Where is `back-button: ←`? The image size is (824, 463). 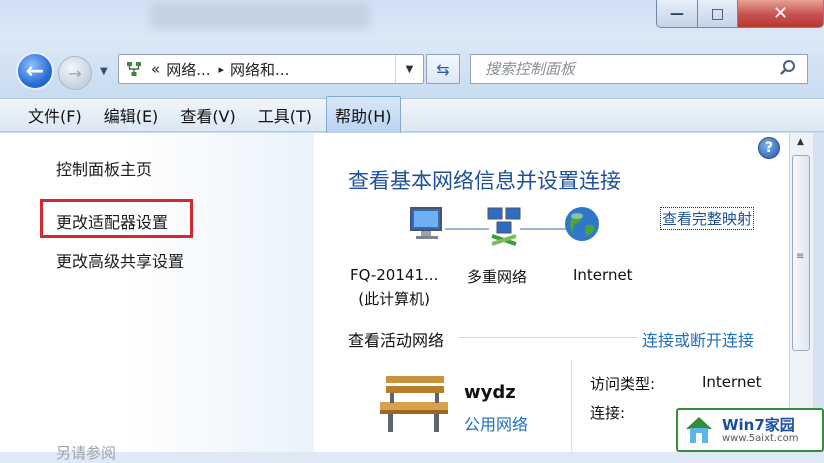
back-button: ← is located at coordinates (35, 71).